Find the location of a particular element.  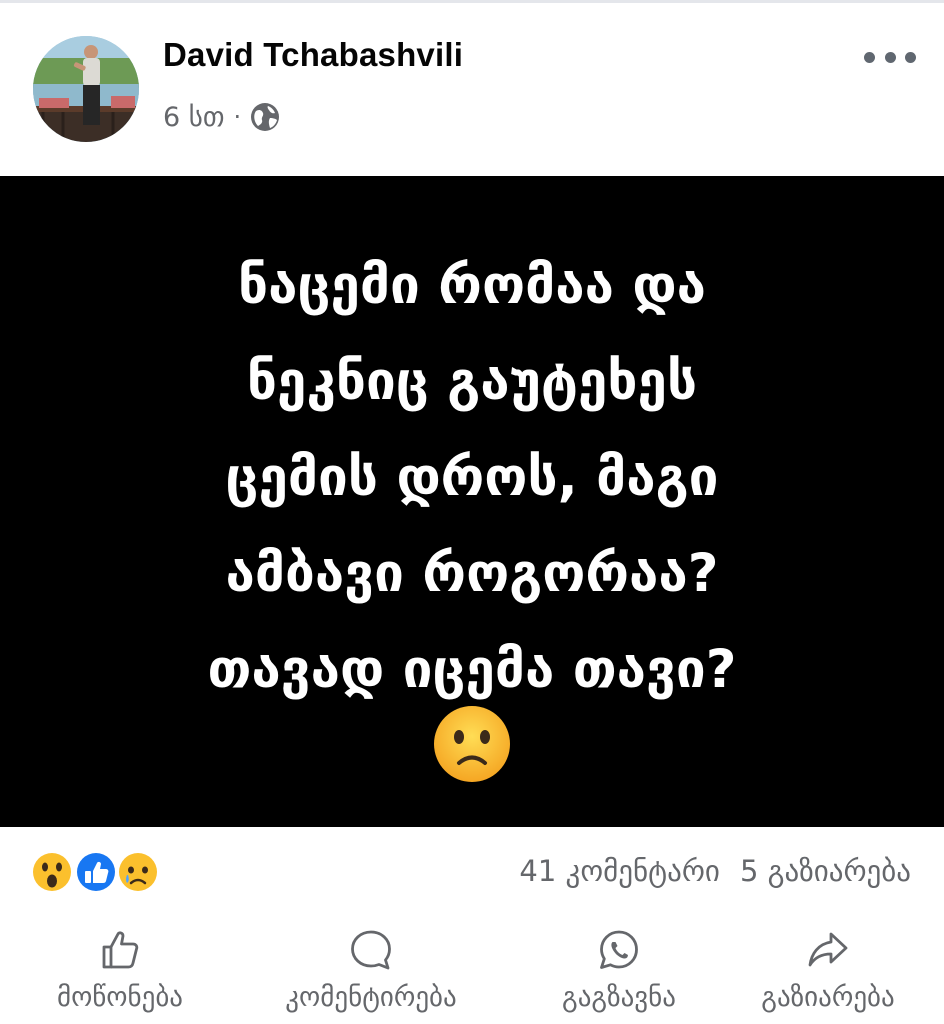

sad-reaction-icon is located at coordinates (138, 872).